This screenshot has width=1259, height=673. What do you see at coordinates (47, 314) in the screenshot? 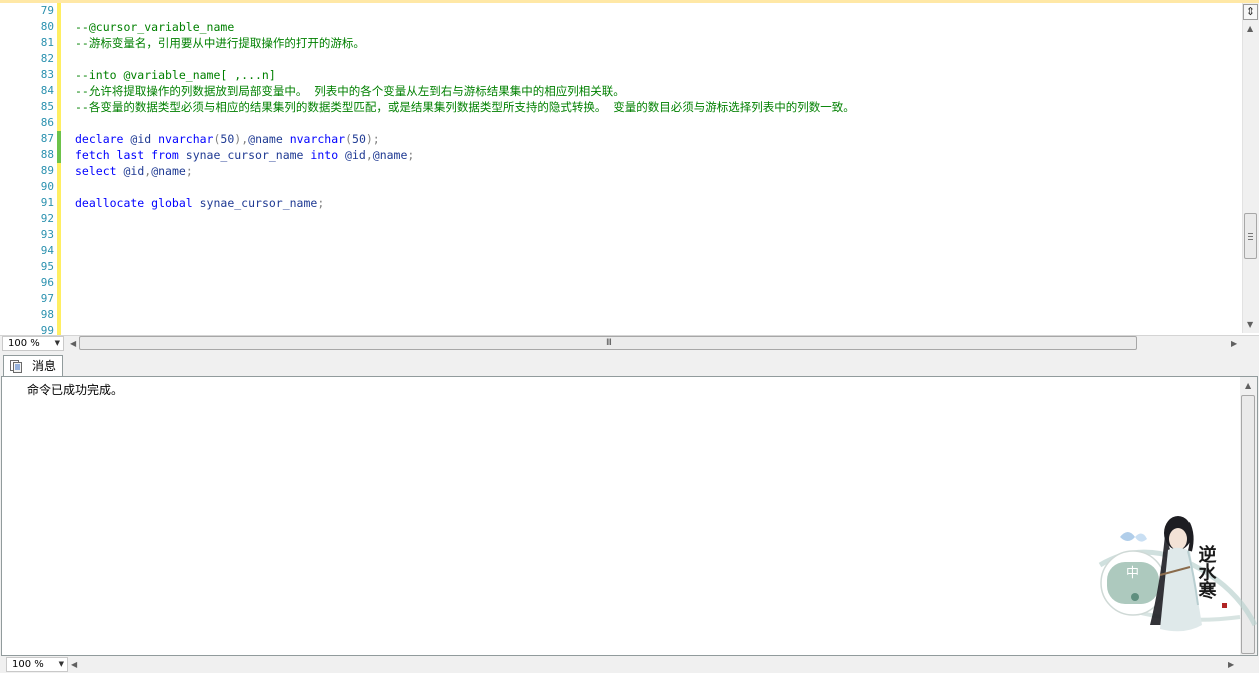
I see `line-number: 98` at bounding box center [47, 314].